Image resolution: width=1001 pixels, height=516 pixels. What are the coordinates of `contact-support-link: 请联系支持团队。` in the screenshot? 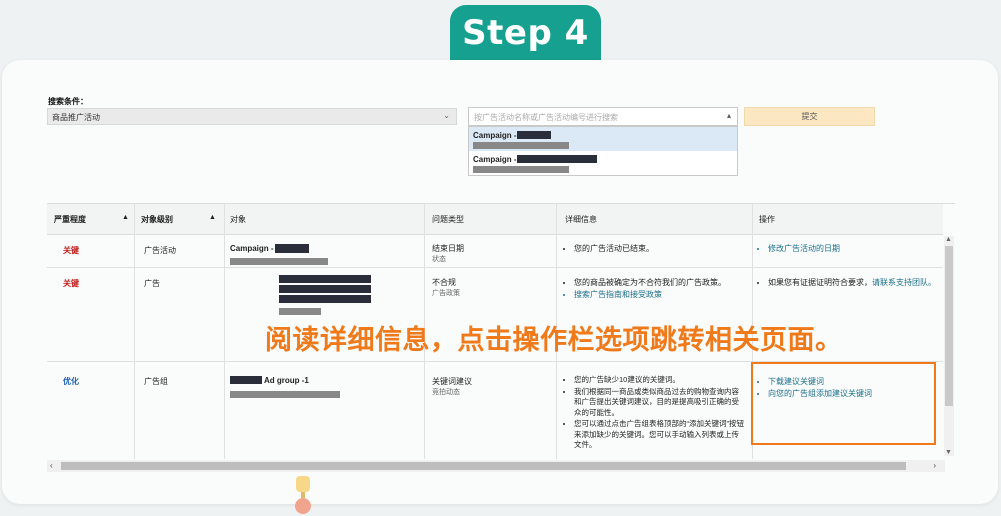 It's located at (904, 282).